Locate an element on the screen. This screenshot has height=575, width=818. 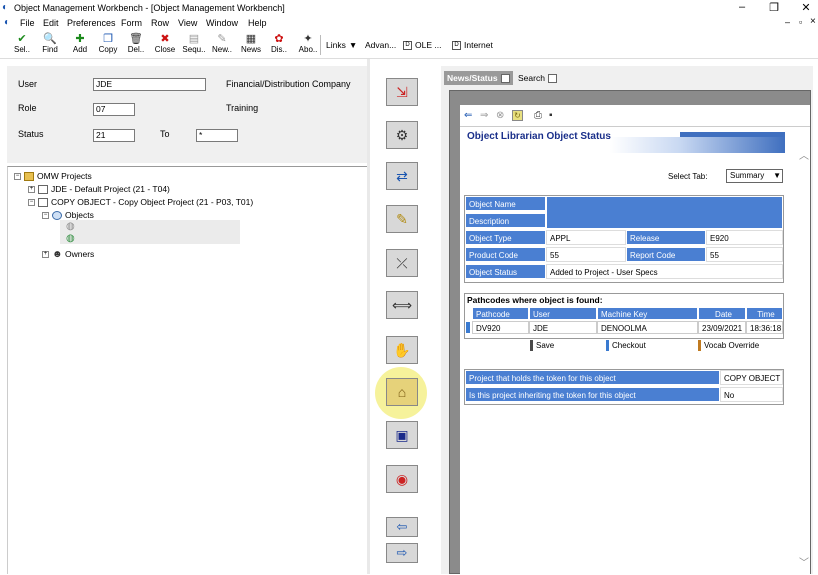
object-app-icon: ◍ is located at coordinates (70, 238).